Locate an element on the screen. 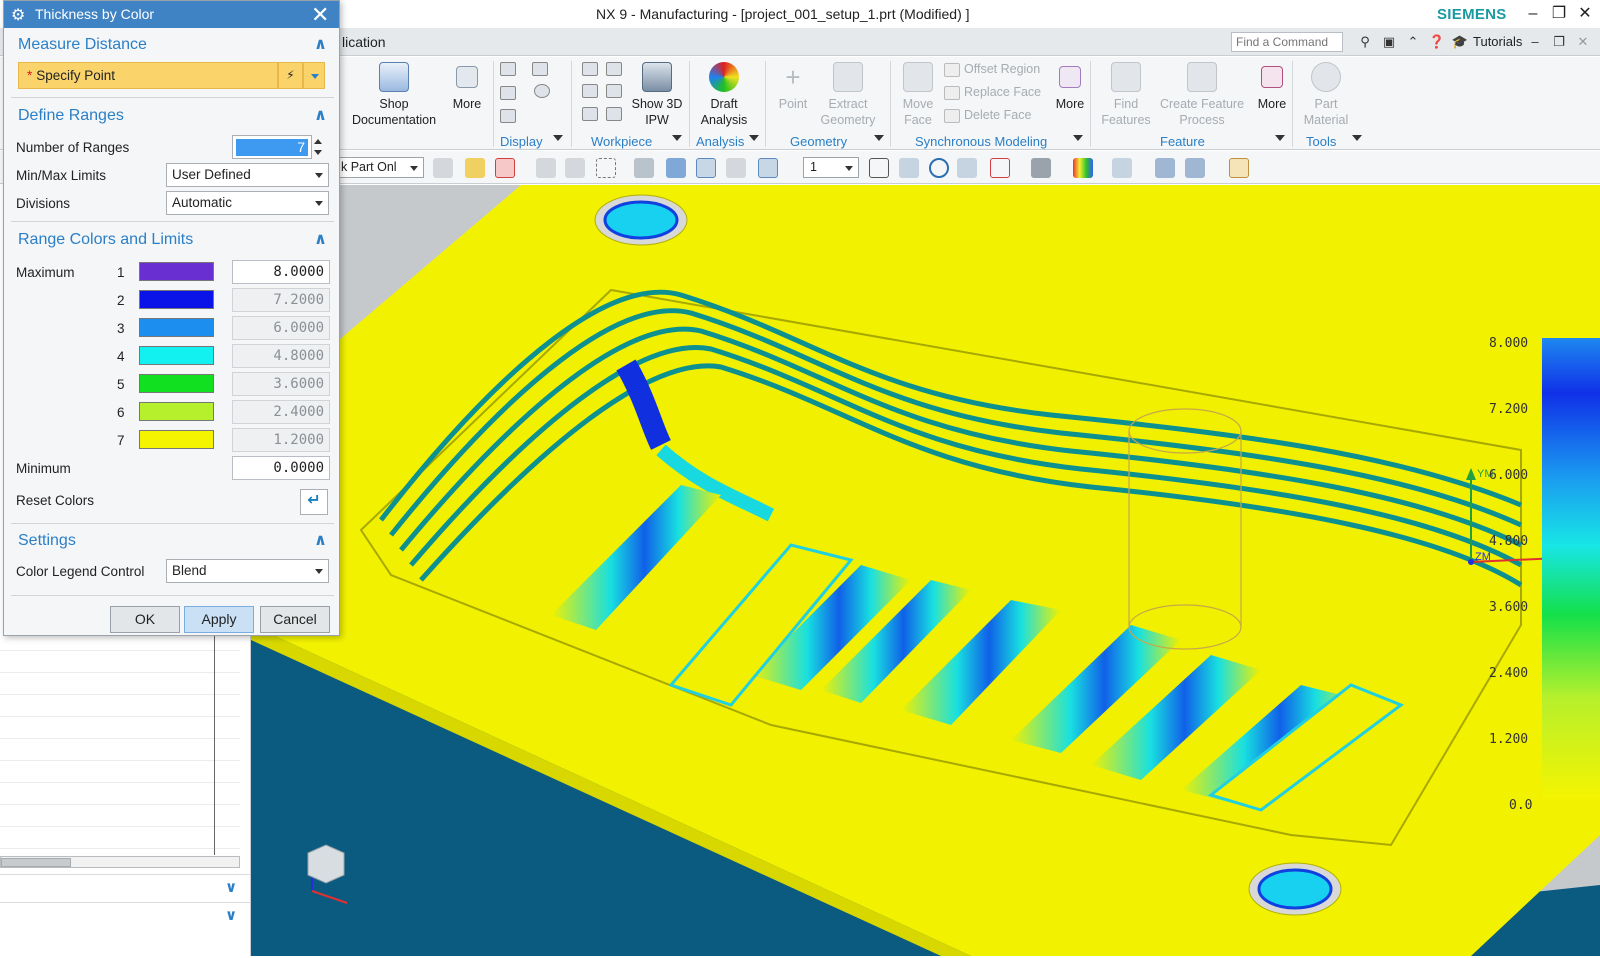 The image size is (1600, 958). pan-icon is located at coordinates (909, 168).